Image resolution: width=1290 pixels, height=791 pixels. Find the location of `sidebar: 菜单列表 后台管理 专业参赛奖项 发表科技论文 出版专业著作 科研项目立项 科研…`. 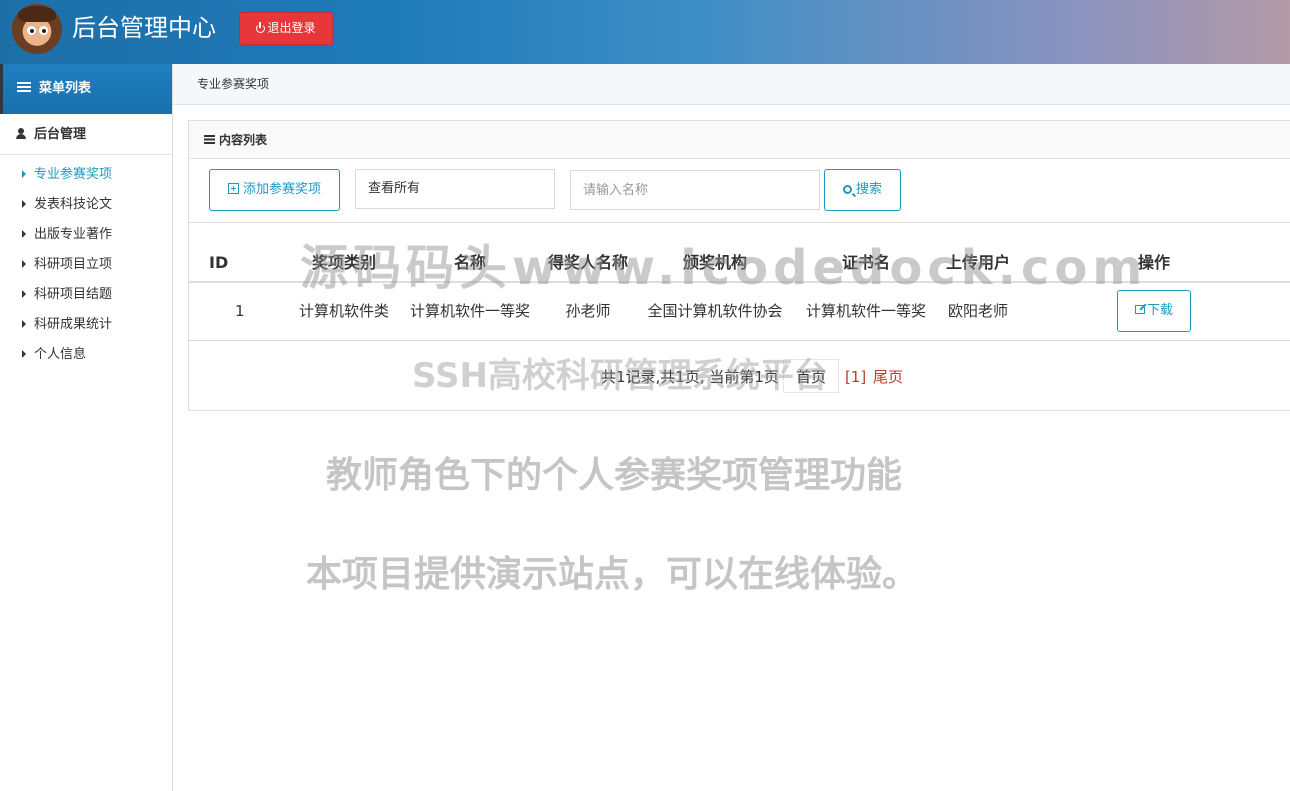

sidebar: 菜单列表 后台管理 专业参赛奖项 发表科技论文 出版专业著作 科研项目立项 科研… is located at coordinates (86, 427).